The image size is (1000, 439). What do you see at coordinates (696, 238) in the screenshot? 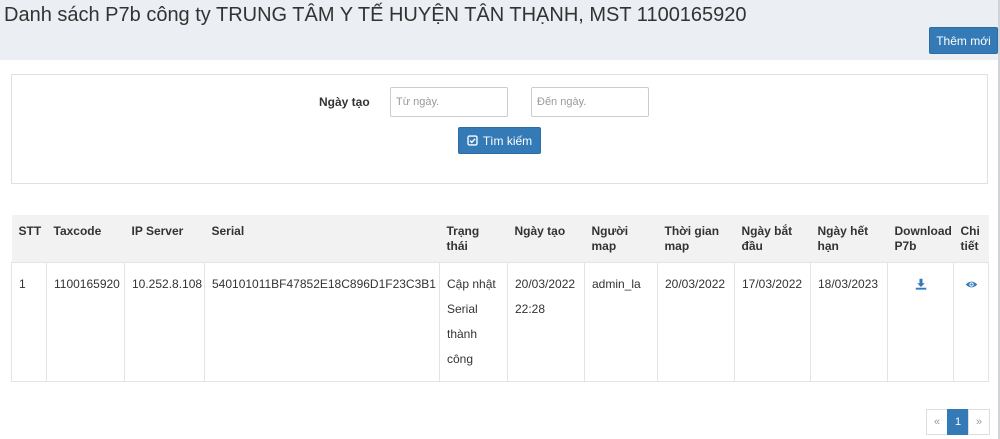
I see `header-map-time: Thời gian map` at bounding box center [696, 238].